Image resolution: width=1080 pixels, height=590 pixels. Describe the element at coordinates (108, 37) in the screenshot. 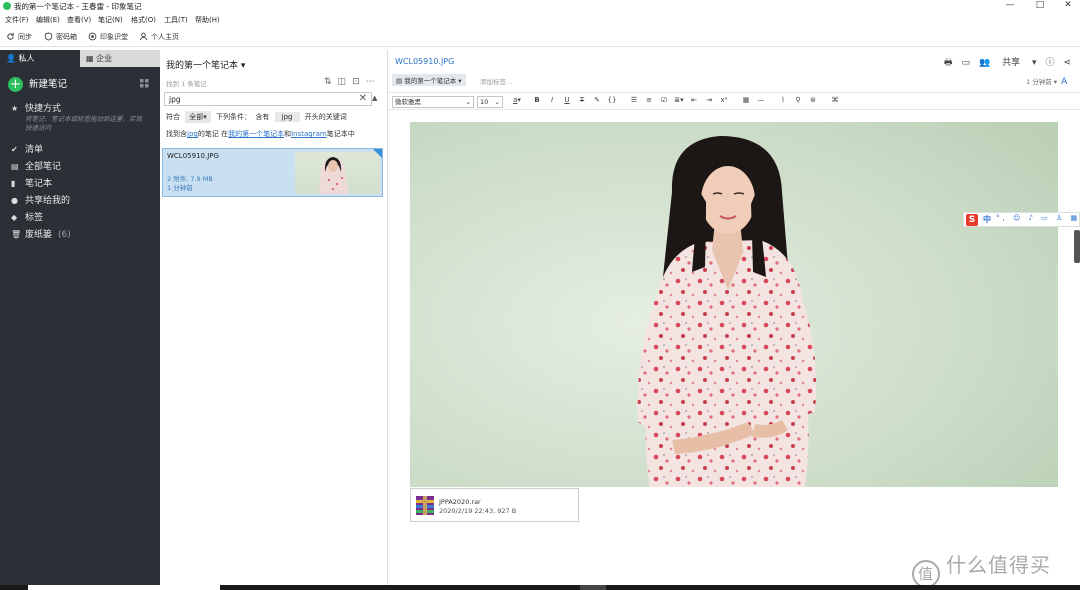

I see `workchat-button: 印象识堂` at that location.